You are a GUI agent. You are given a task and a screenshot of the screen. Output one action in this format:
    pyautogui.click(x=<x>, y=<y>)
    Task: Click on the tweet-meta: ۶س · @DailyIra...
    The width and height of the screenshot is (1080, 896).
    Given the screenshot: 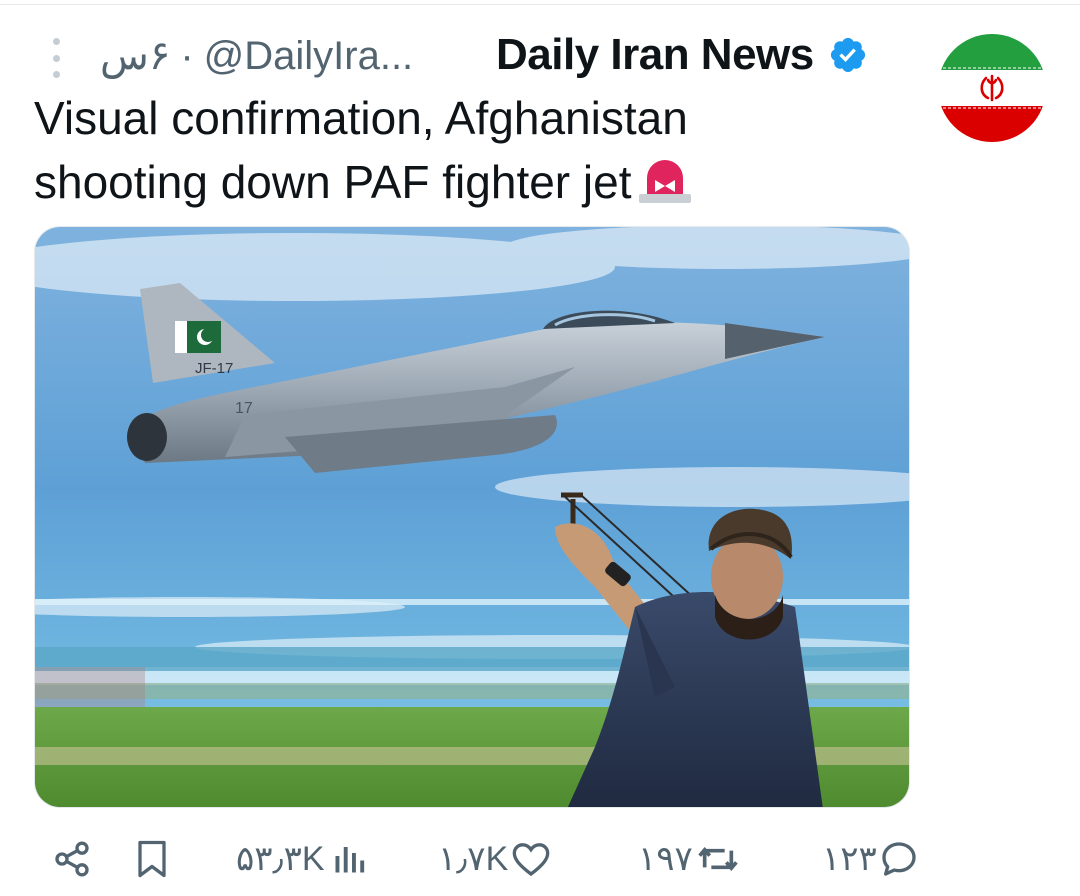 What is the action you would take?
    pyautogui.click(x=256, y=56)
    